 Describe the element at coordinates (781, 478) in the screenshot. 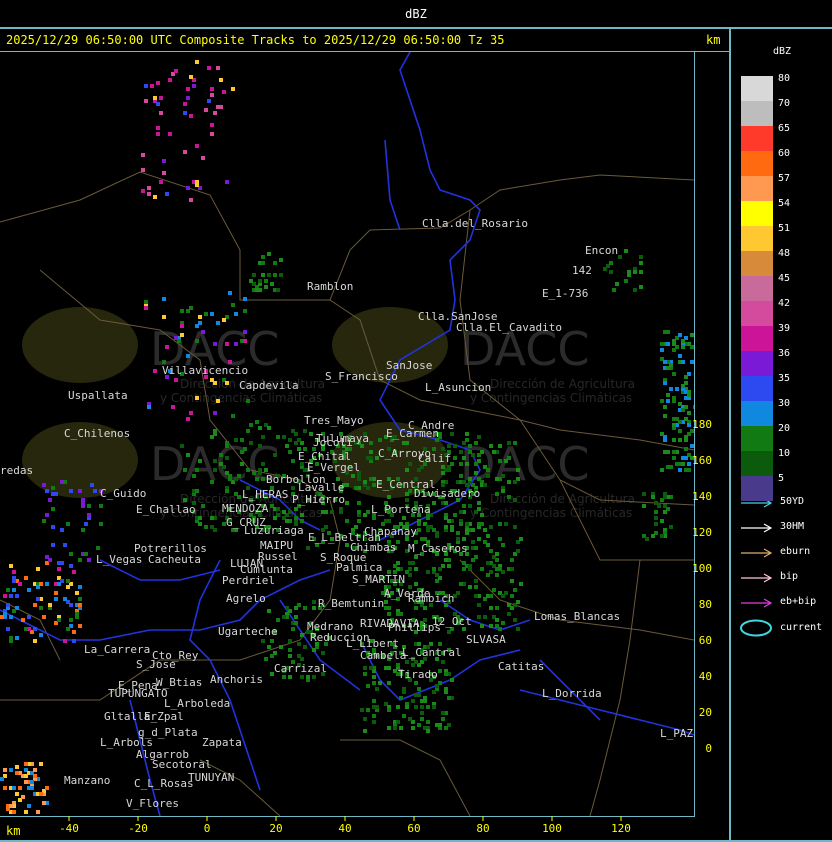

I see `legend-level-label: 5` at that location.